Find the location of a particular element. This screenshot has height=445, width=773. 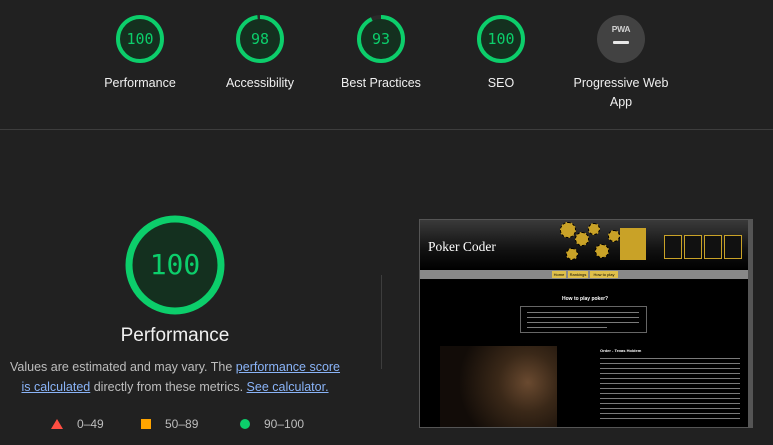

gauge-label: Progressive Web App is located at coordinates (621, 93).